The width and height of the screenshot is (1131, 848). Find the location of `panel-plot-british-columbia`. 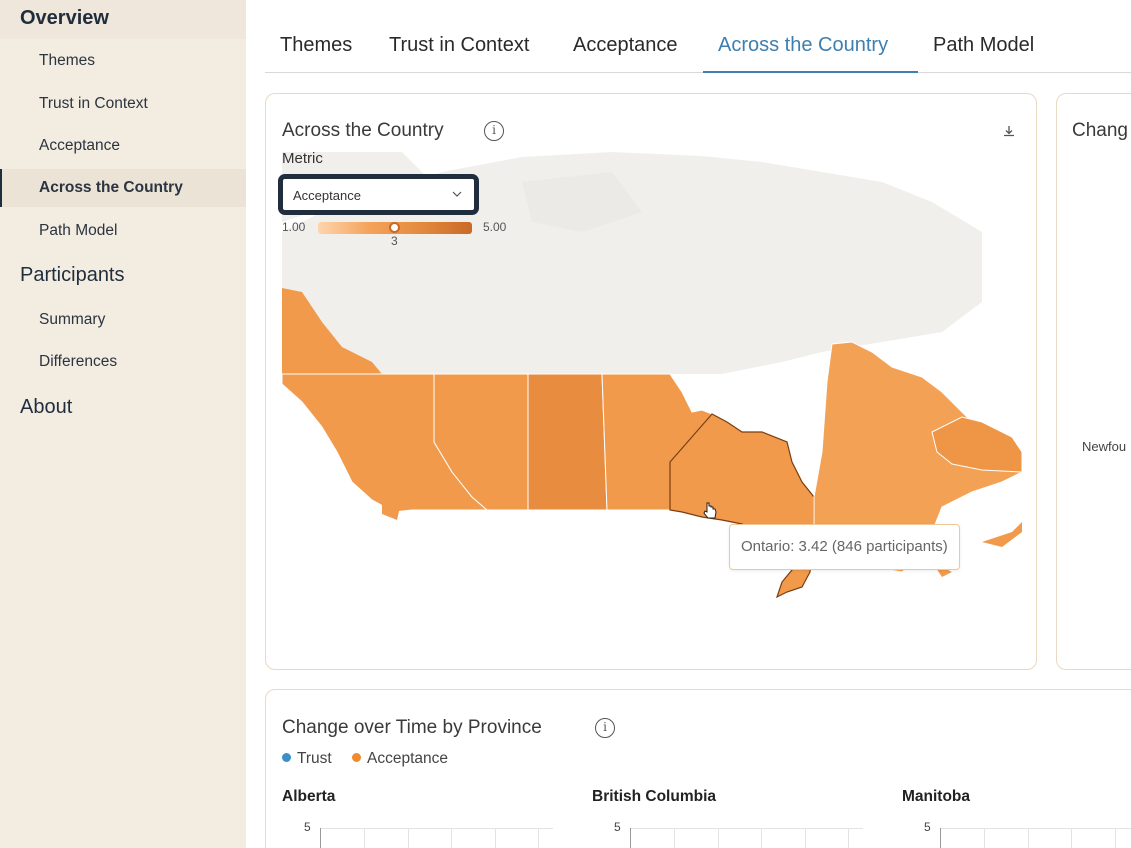

panel-plot-british-columbia is located at coordinates (746, 838).